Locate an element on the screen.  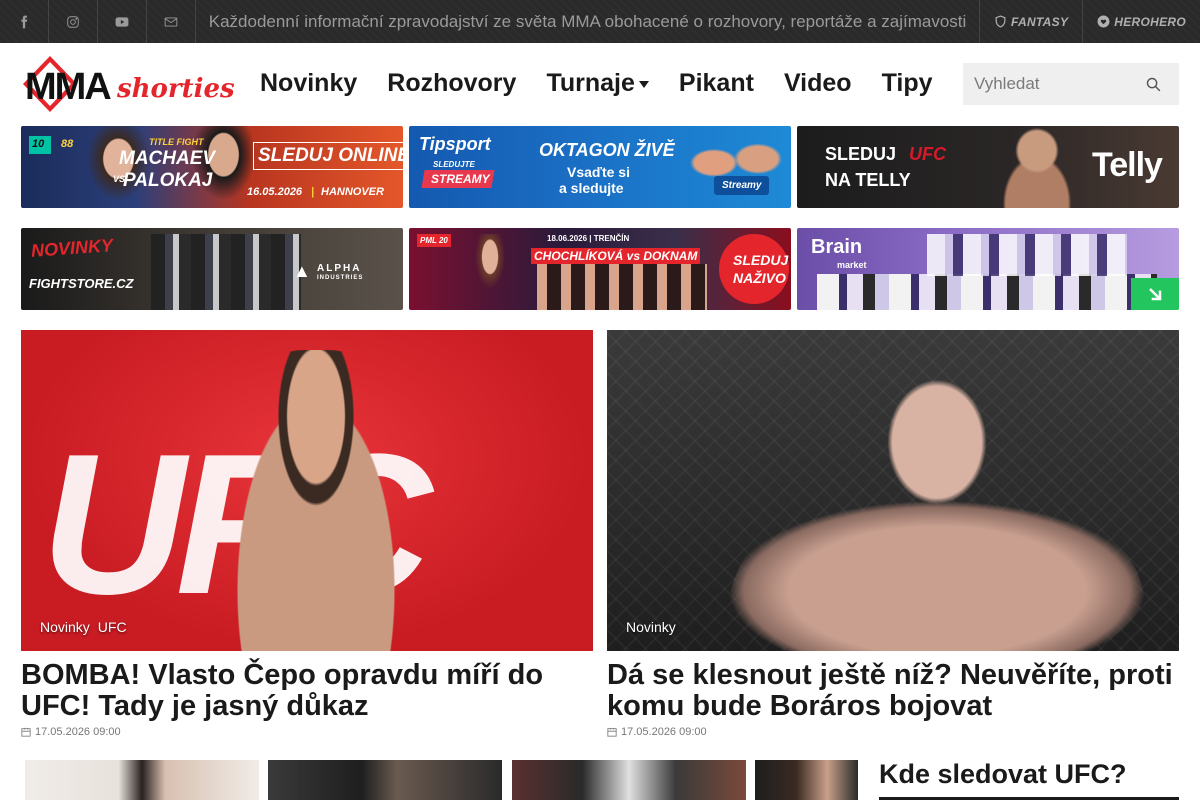
tipsport-logo: Tipsport is located at coordinates (455, 144).